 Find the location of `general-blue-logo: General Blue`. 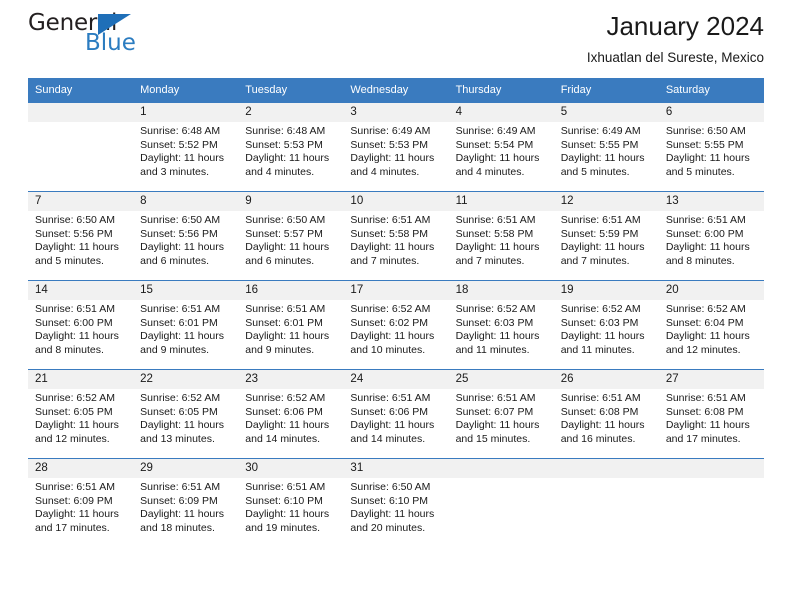

general-blue-logo: General Blue is located at coordinates (93, 37).